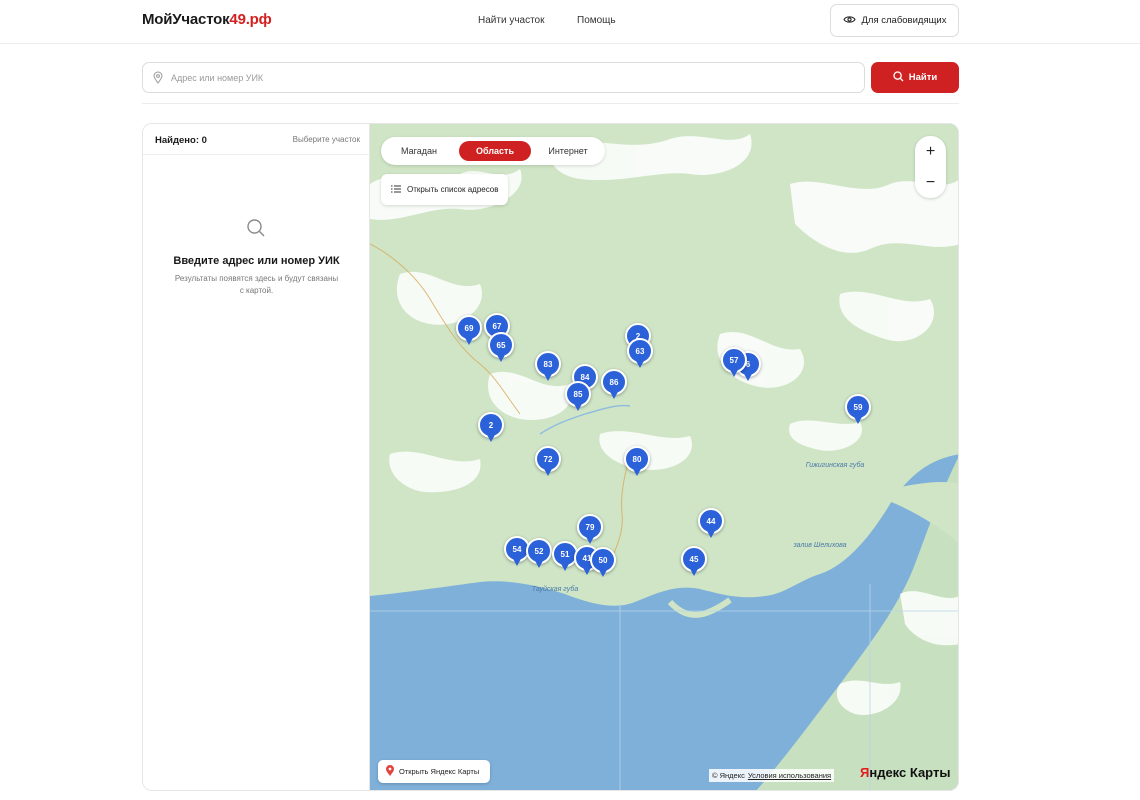 This screenshot has width=1140, height=800. Describe the element at coordinates (637, 462) in the screenshot. I see `precinct-marker: 80` at that location.